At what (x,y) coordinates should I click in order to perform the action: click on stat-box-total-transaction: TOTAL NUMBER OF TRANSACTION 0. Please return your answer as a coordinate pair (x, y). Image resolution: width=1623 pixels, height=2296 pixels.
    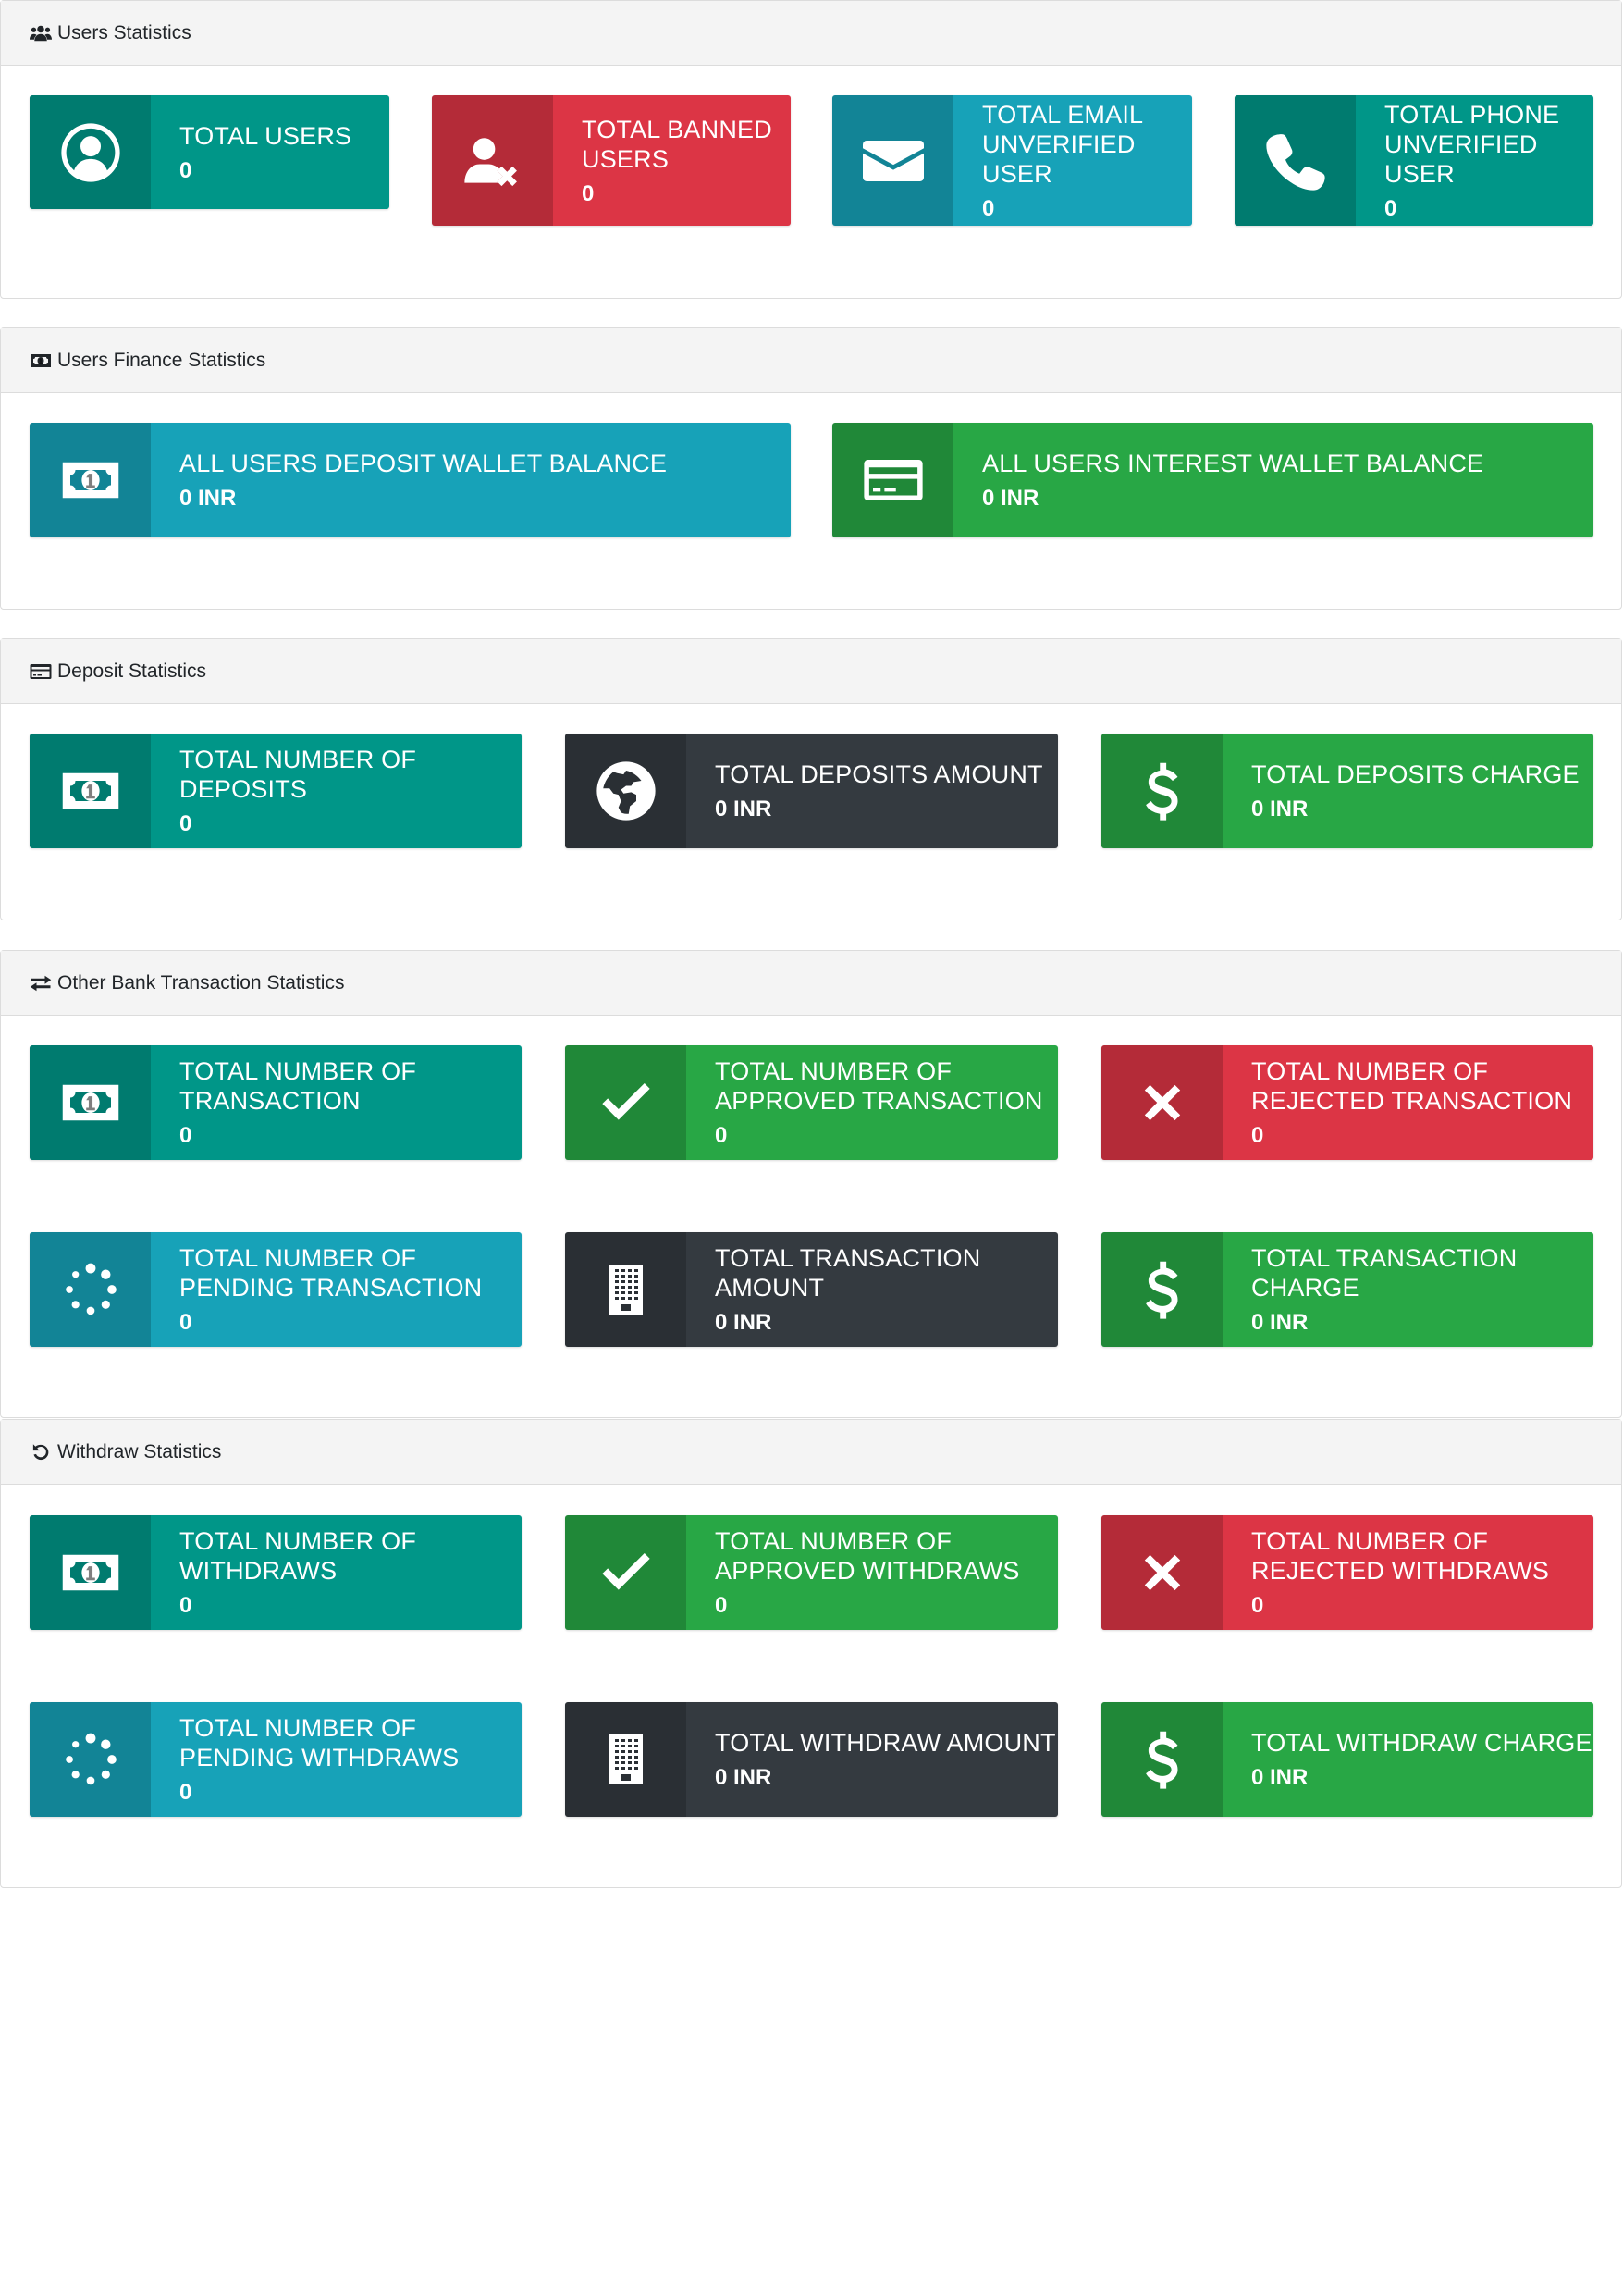
    Looking at the image, I should click on (276, 1102).